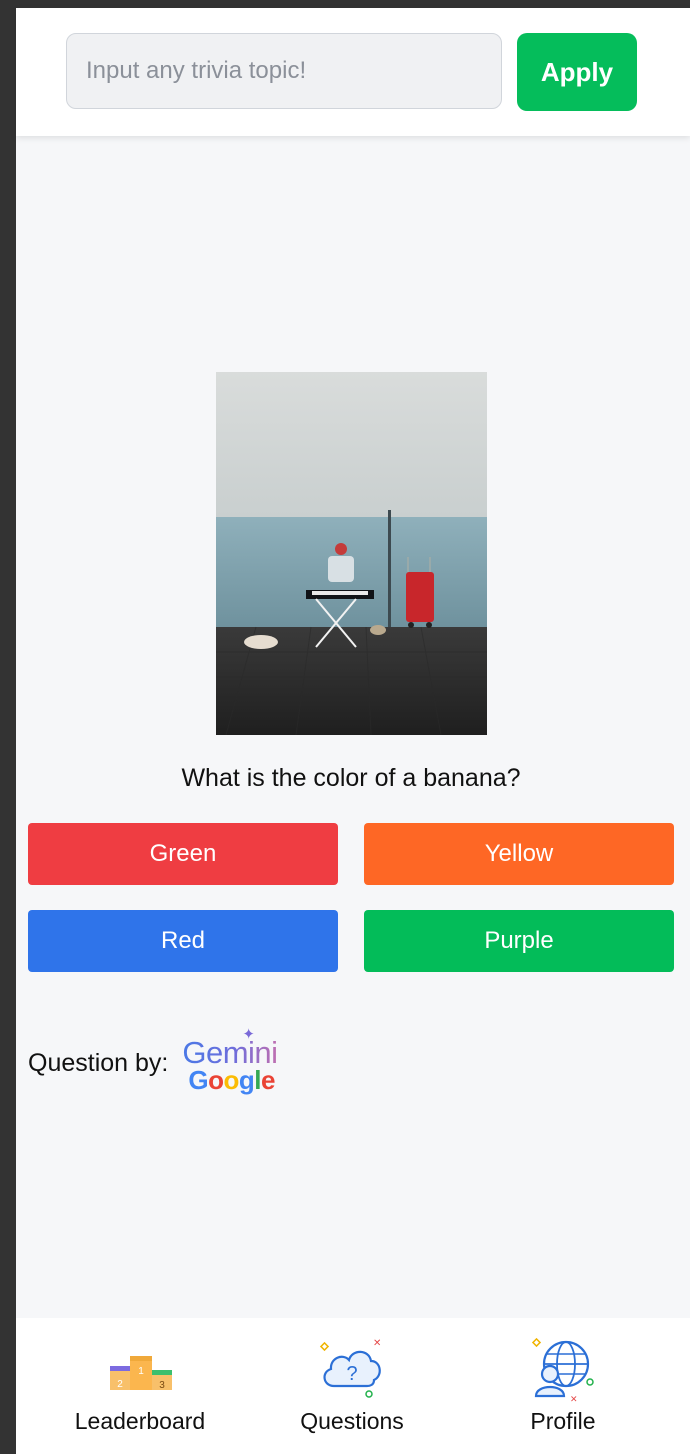 The image size is (690, 1454). I want to click on svg-text: 1, so click(141, 1371).